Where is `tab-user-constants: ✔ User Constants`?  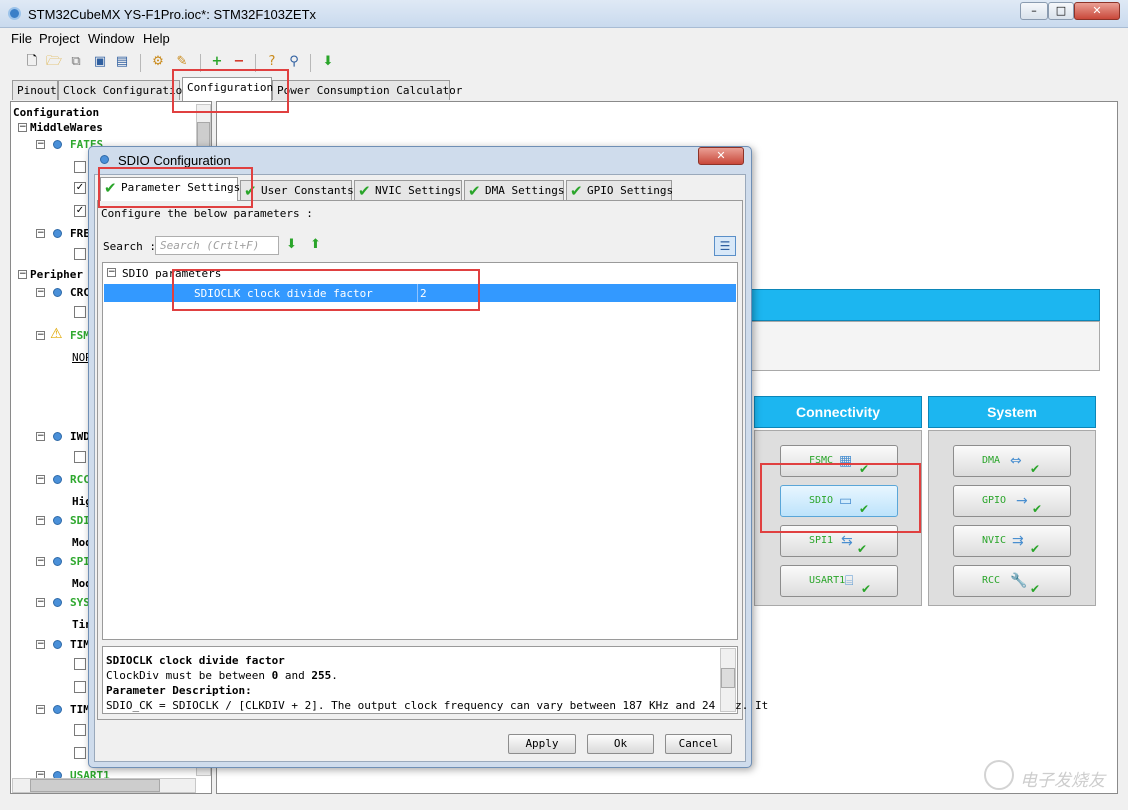
tab-user-constants: ✔ User Constants is located at coordinates (297, 190).